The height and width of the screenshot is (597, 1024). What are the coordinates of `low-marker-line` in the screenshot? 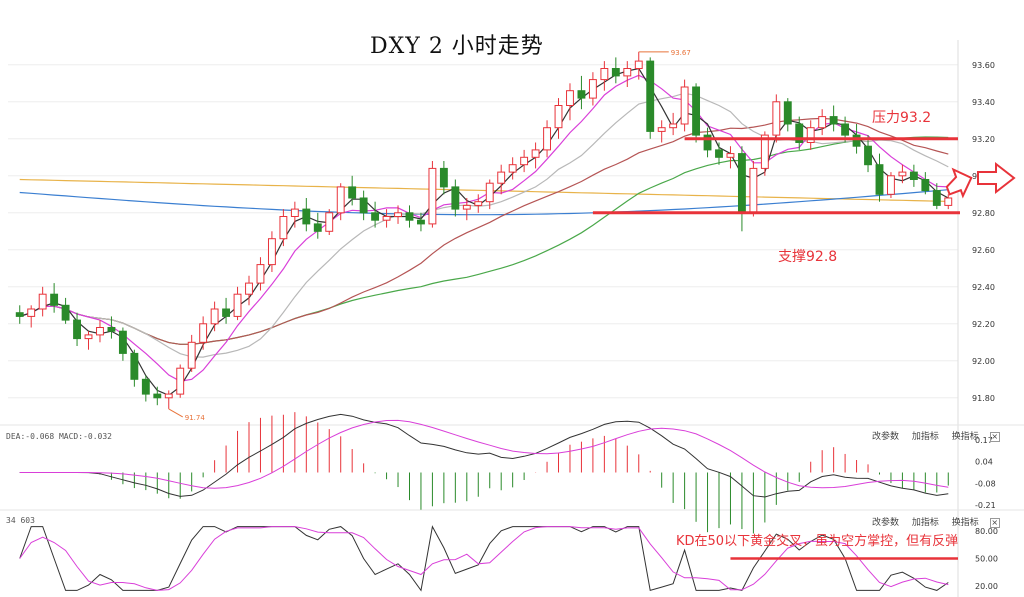 It's located at (176, 413).